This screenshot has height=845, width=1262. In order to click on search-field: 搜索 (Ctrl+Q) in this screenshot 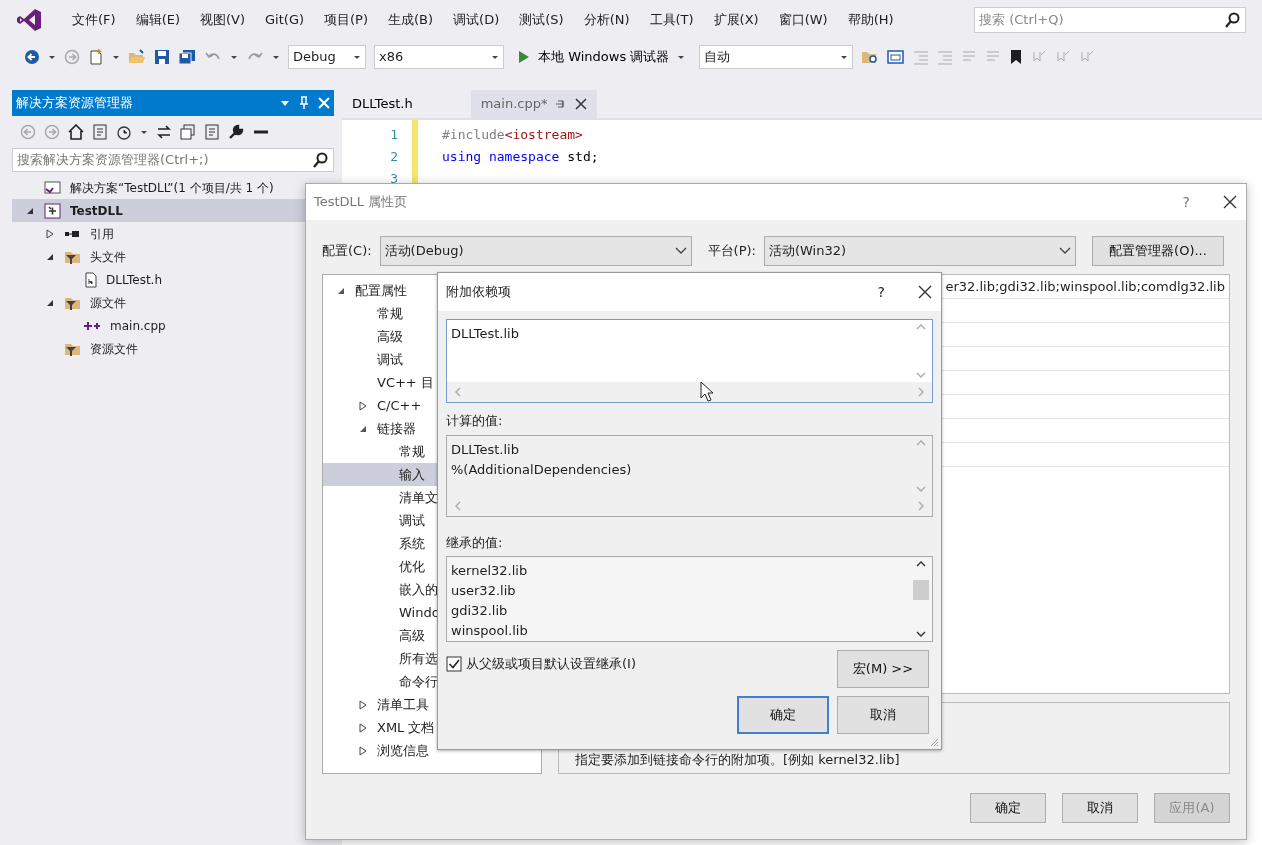, I will do `click(1110, 20)`.